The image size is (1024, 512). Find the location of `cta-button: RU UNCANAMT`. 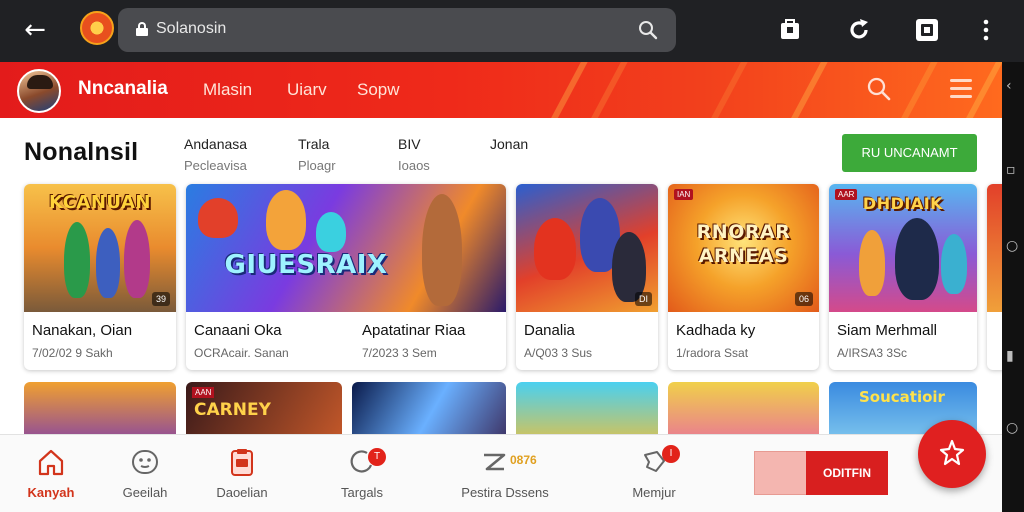

cta-button: RU UNCANAMT is located at coordinates (909, 153).